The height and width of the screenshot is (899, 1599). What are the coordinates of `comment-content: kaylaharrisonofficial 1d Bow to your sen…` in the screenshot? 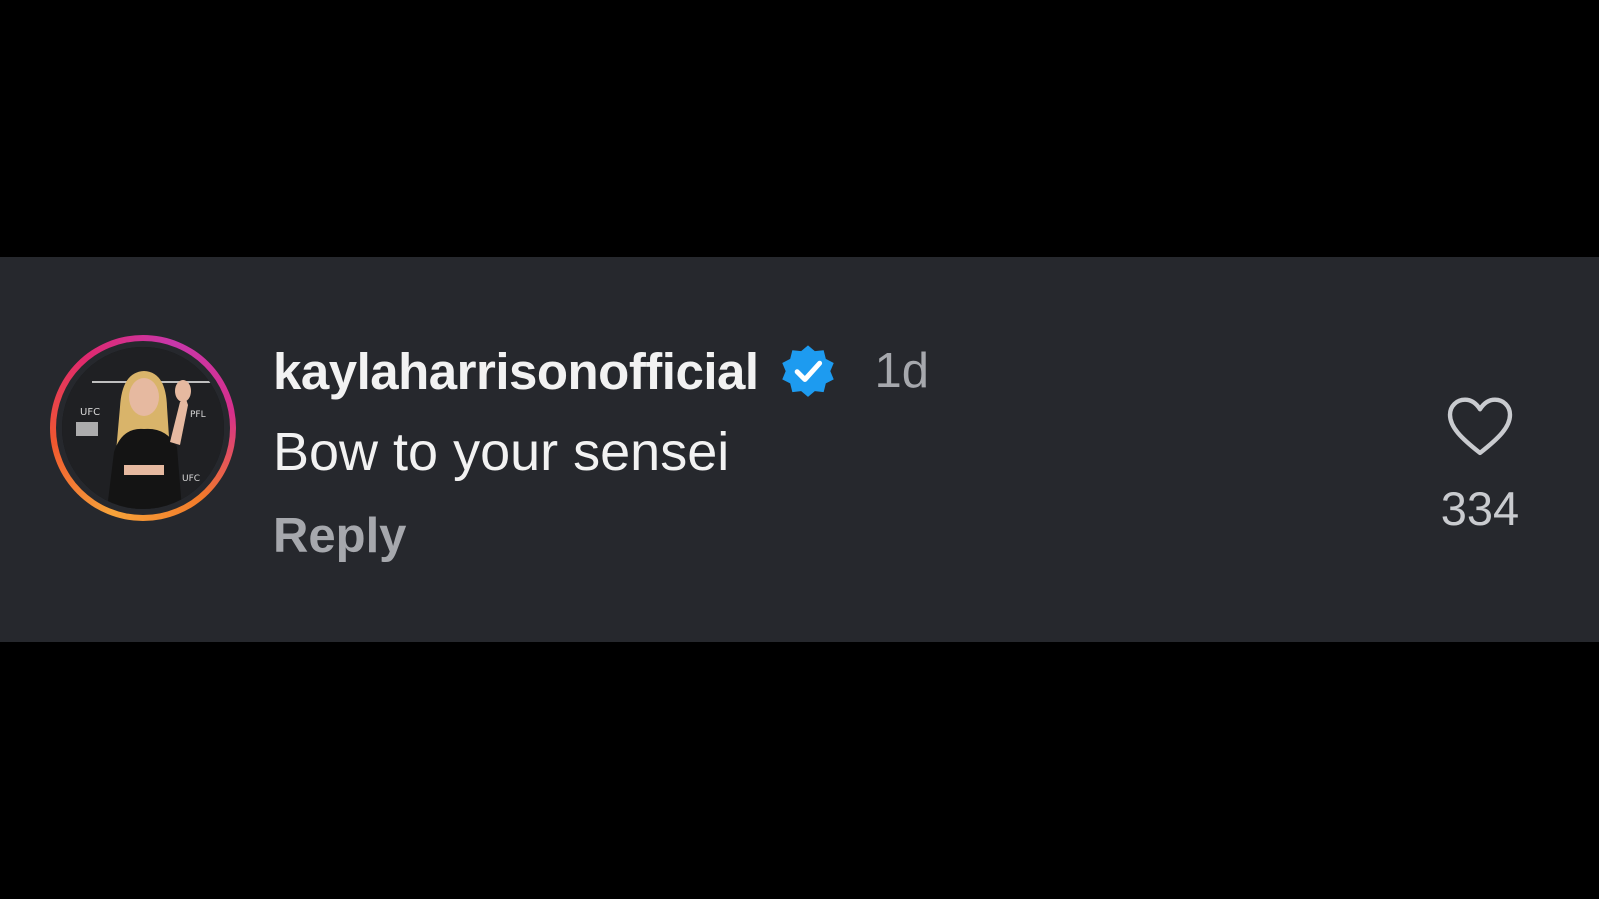 It's located at (601, 448).